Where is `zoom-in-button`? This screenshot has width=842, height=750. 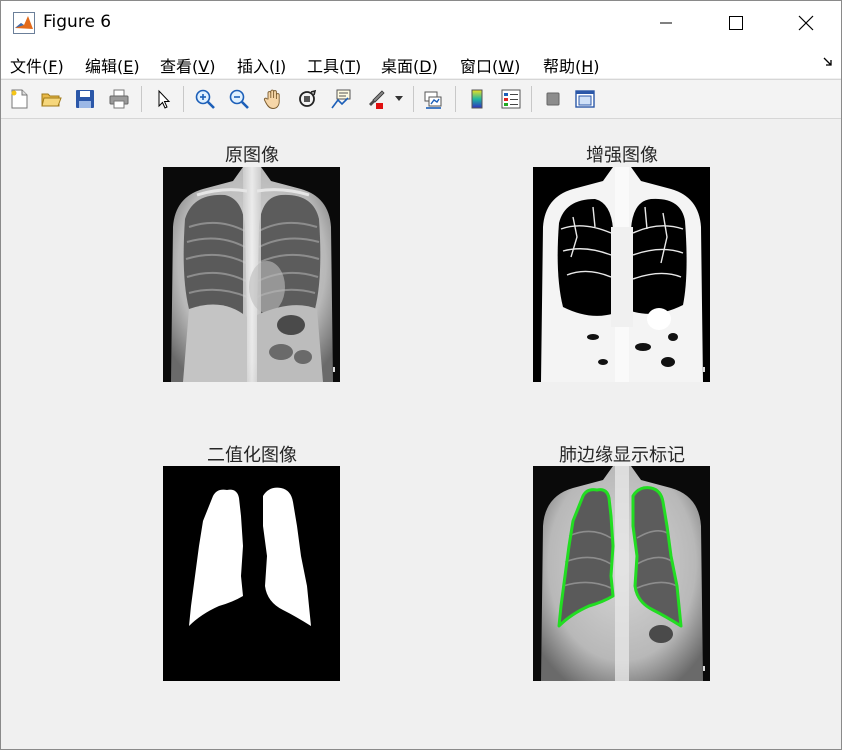
zoom-in-button is located at coordinates (205, 99).